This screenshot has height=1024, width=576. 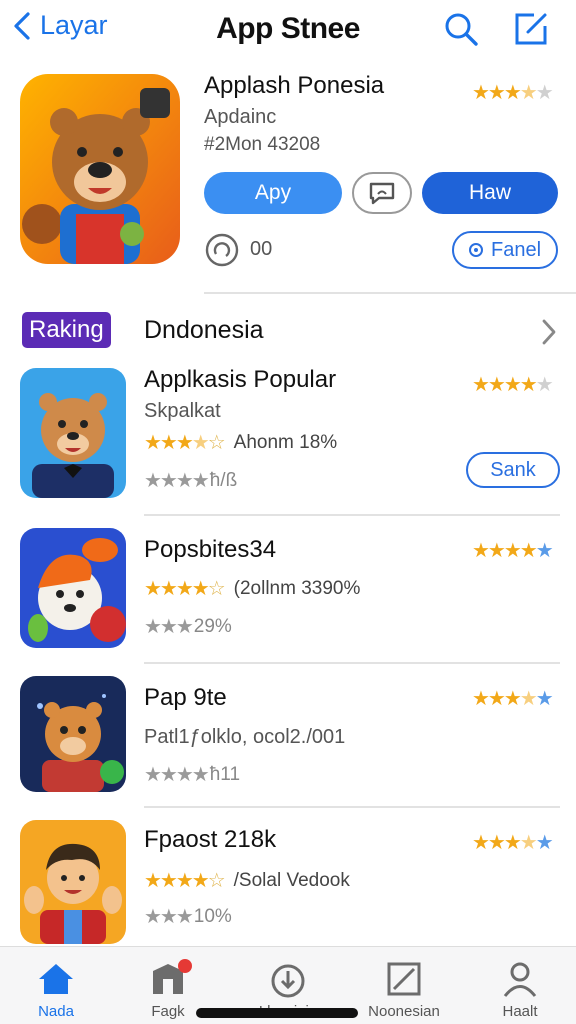 I want to click on featured-app-name: Applash Ponesia, so click(x=294, y=86).